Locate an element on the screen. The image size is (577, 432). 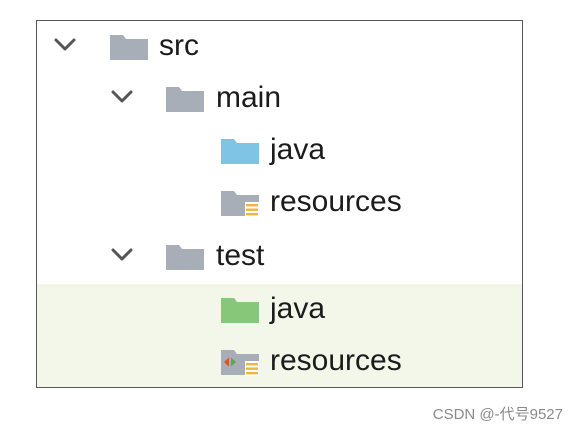
tree-label-main-resources: resources is located at coordinates (336, 201).